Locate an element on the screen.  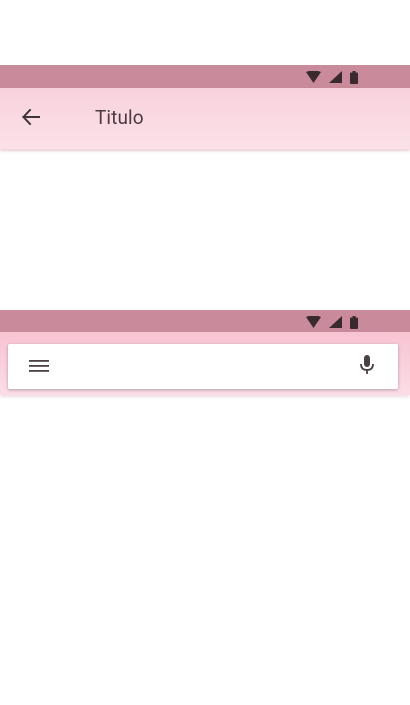
search-bar is located at coordinates (203, 366).